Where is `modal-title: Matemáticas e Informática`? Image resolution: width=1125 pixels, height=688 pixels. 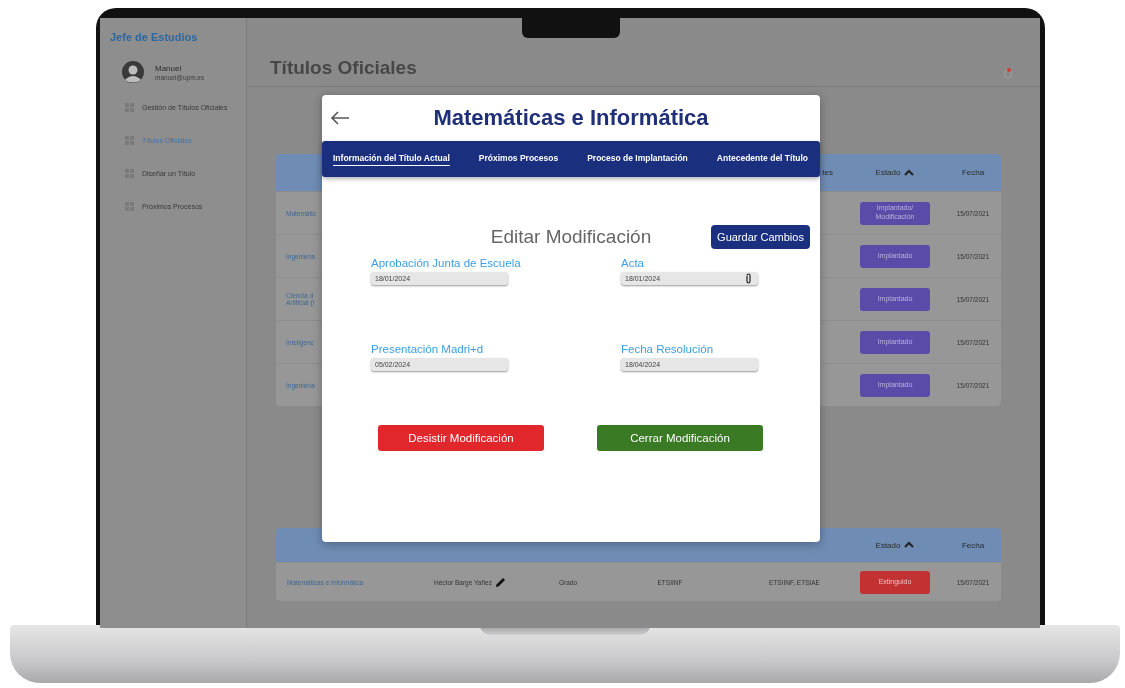
modal-title: Matemáticas e Informática is located at coordinates (571, 118).